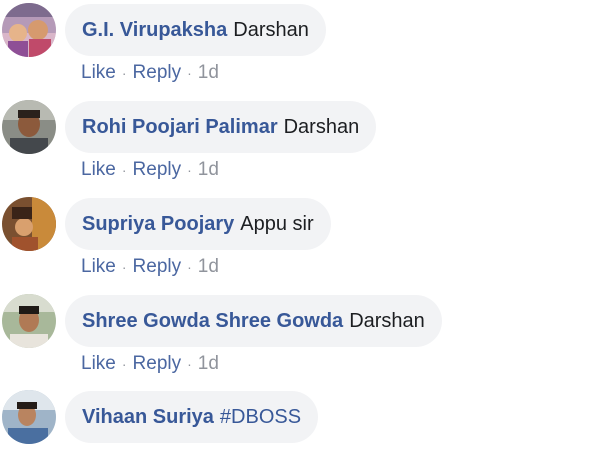 The width and height of the screenshot is (600, 450). What do you see at coordinates (212, 321) in the screenshot?
I see `comment-author: Shree Gowda Shree Gowda` at bounding box center [212, 321].